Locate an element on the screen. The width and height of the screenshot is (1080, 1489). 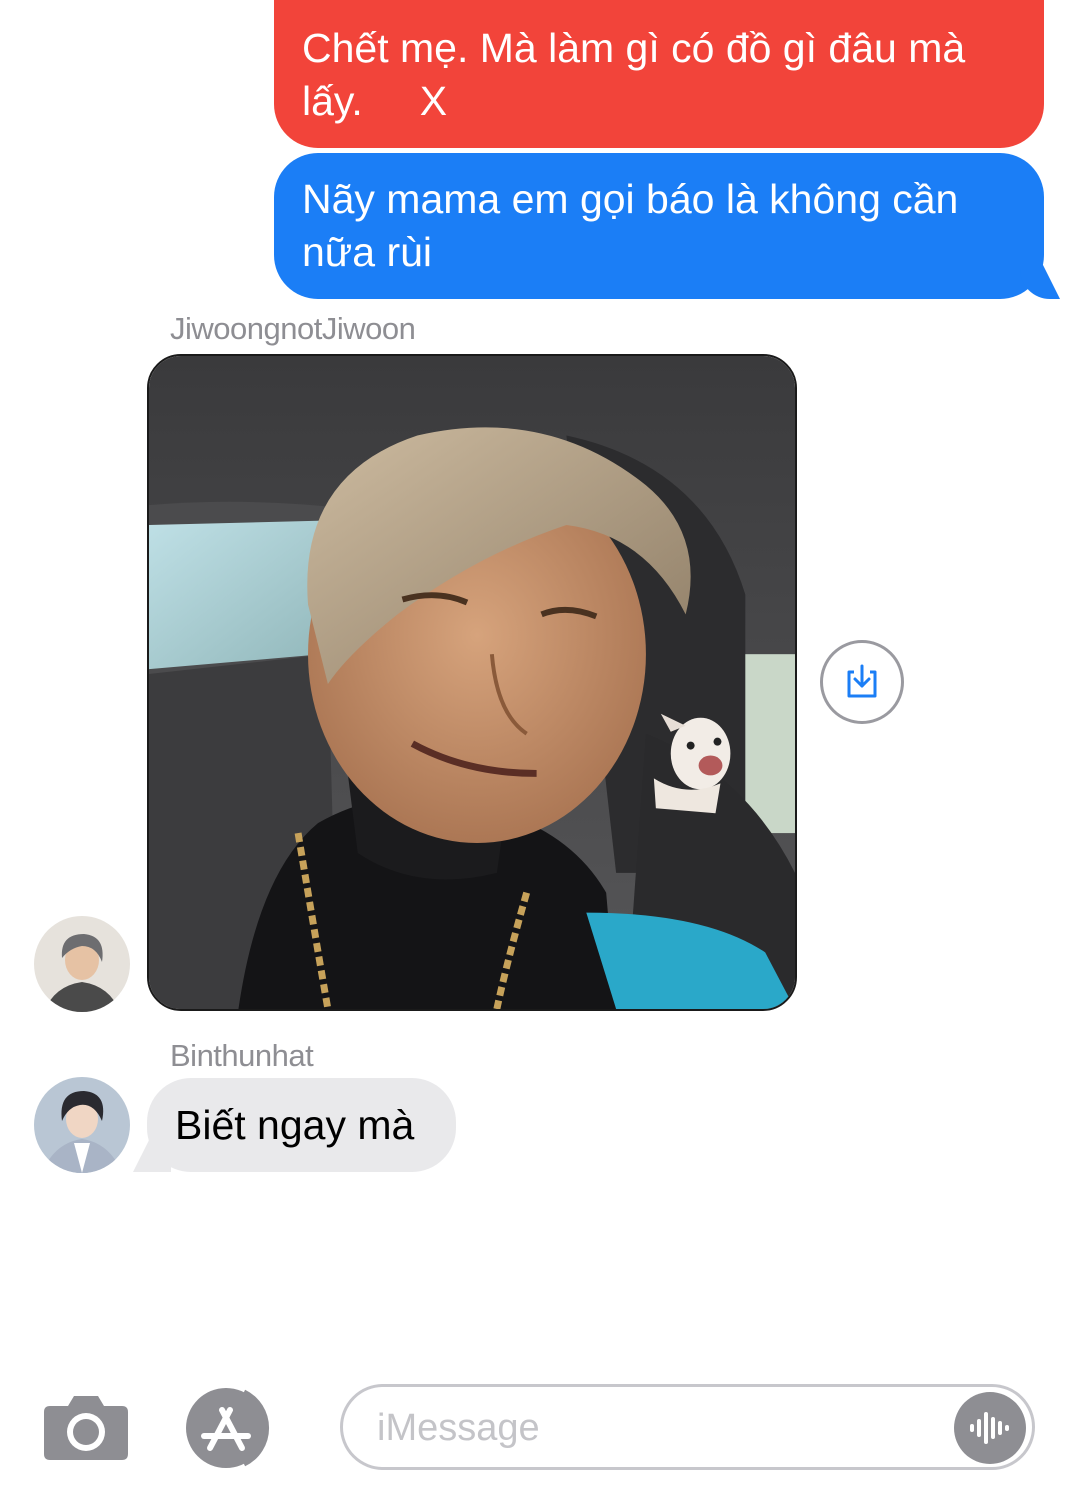
audio-waveform-icon is located at coordinates (989, 1428).